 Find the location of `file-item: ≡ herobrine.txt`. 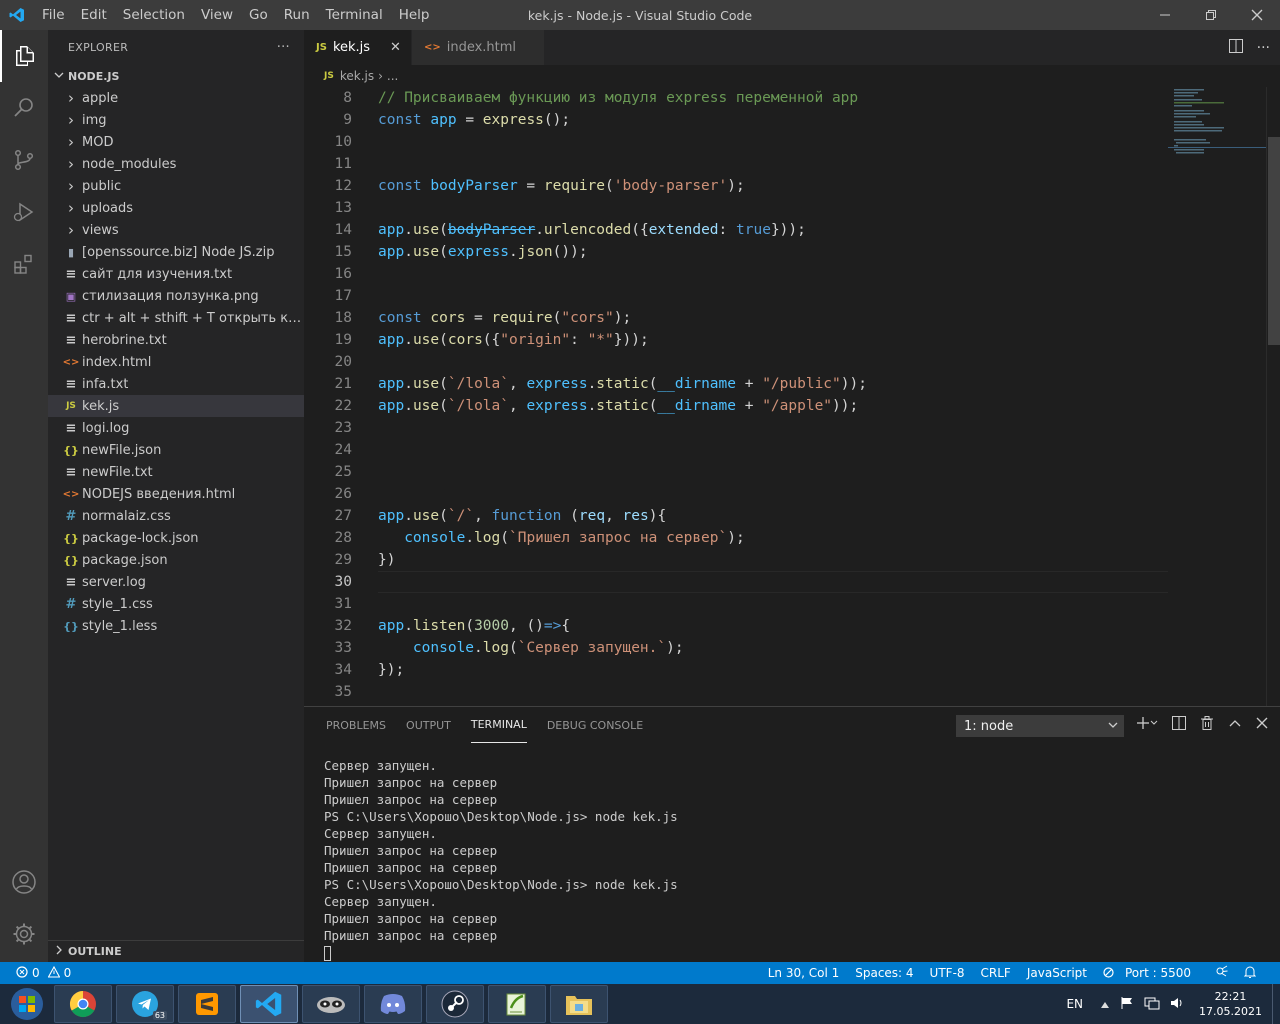

file-item: ≡ herobrine.txt is located at coordinates (176, 340).